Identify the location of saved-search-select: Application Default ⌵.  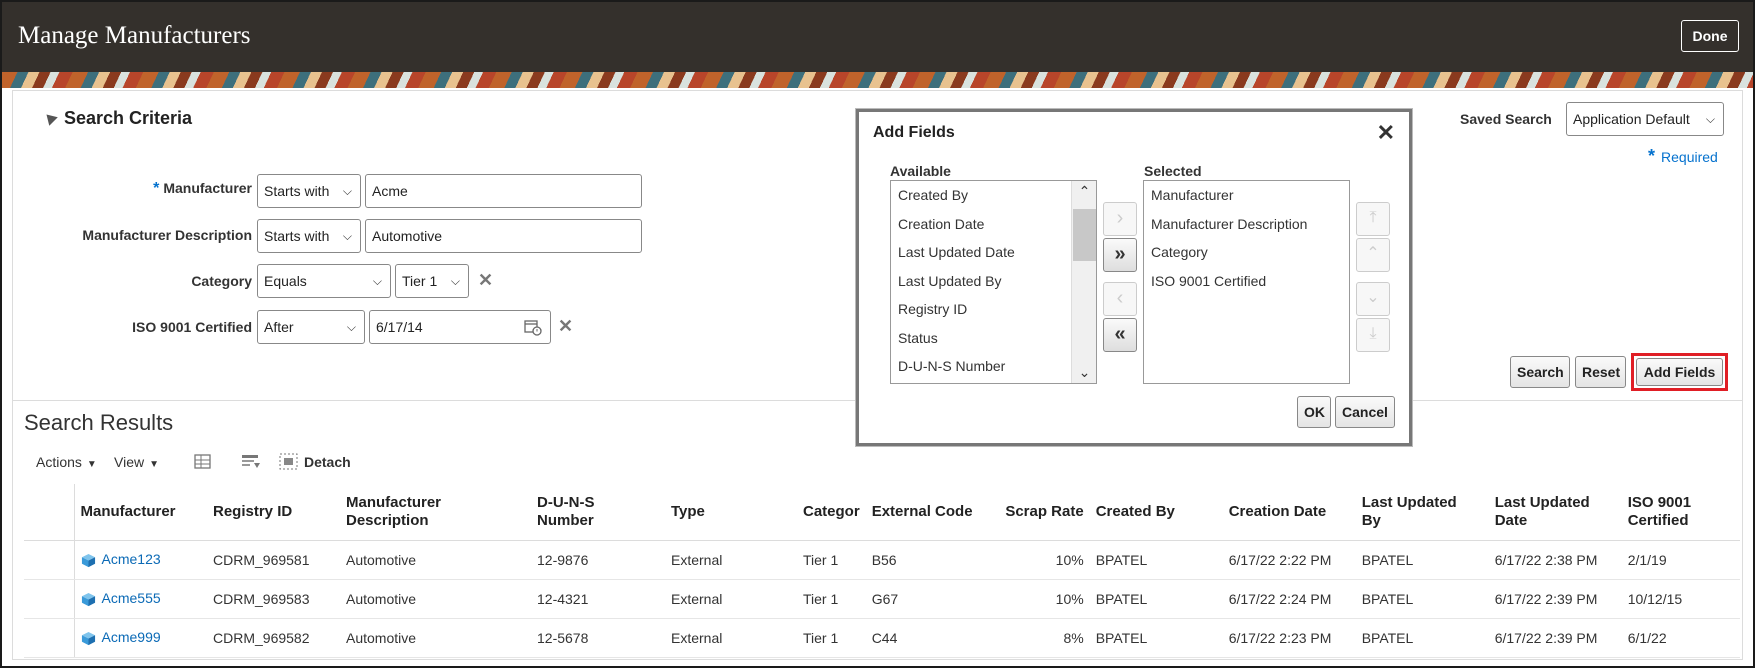
(1645, 119).